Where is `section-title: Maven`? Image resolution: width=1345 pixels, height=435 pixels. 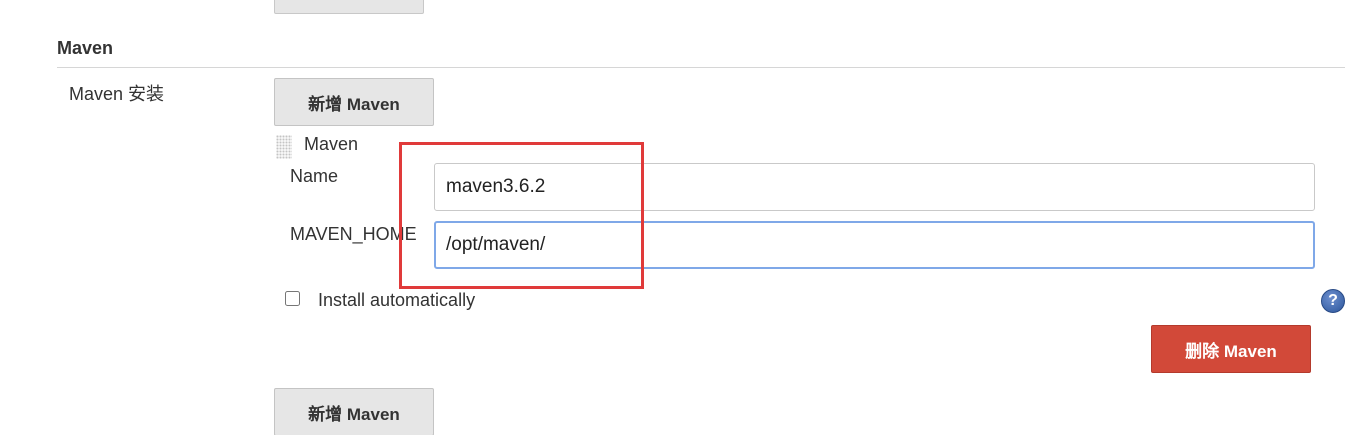 section-title: Maven is located at coordinates (85, 48).